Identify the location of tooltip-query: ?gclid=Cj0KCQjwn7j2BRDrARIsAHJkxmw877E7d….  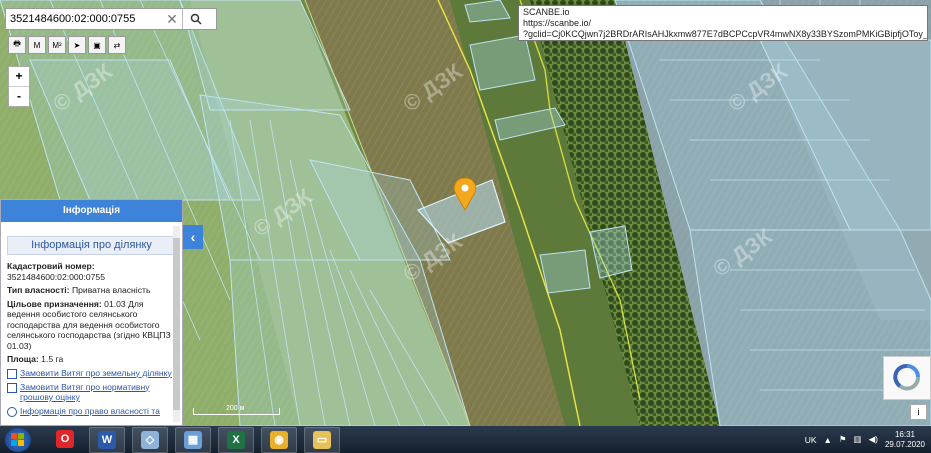
(725, 34).